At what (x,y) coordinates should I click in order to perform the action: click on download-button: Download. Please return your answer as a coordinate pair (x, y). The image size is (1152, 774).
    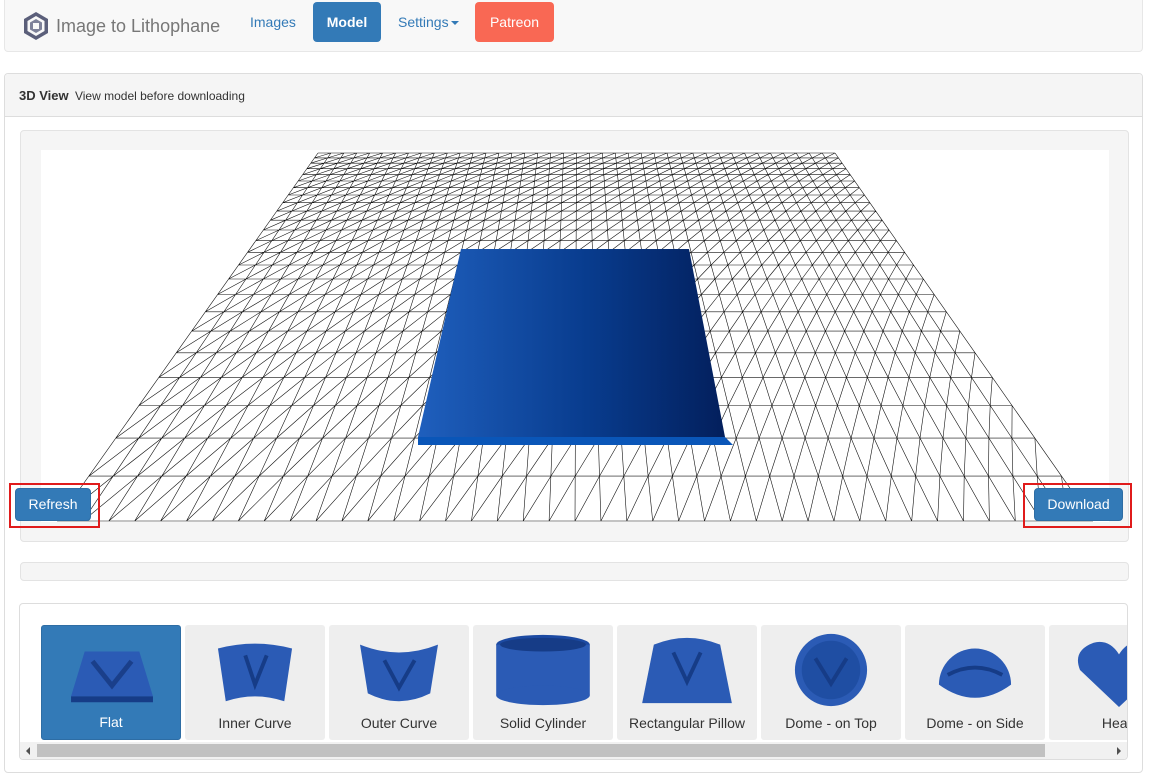
    Looking at the image, I should click on (1078, 504).